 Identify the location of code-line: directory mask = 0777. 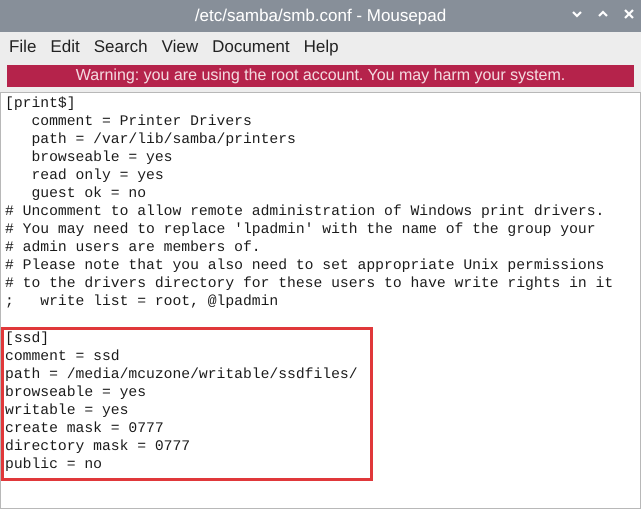
(98, 447).